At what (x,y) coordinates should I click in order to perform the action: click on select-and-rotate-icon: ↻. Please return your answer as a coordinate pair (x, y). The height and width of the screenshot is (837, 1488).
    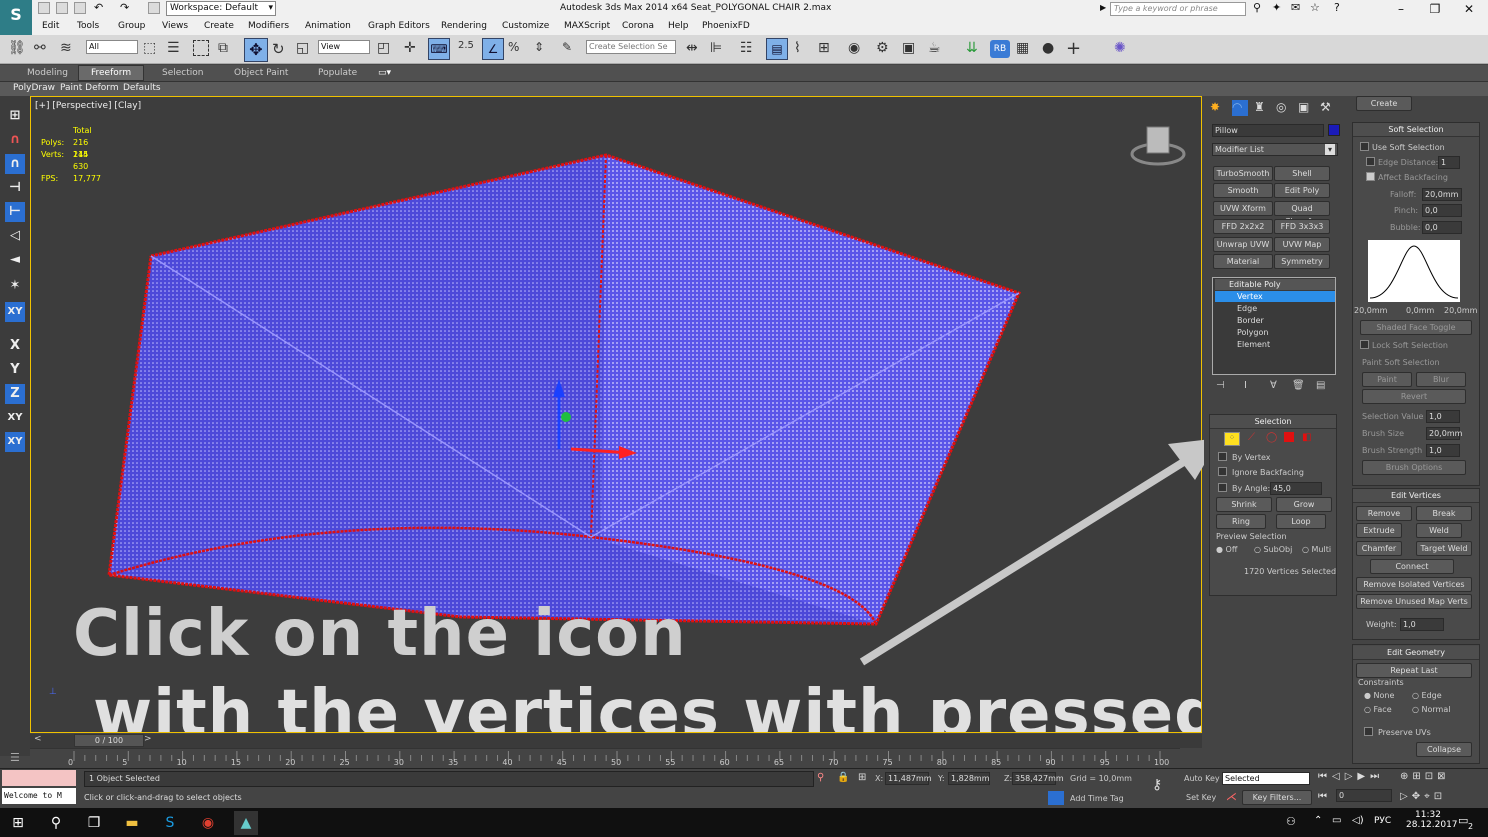
    Looking at the image, I should click on (278, 49).